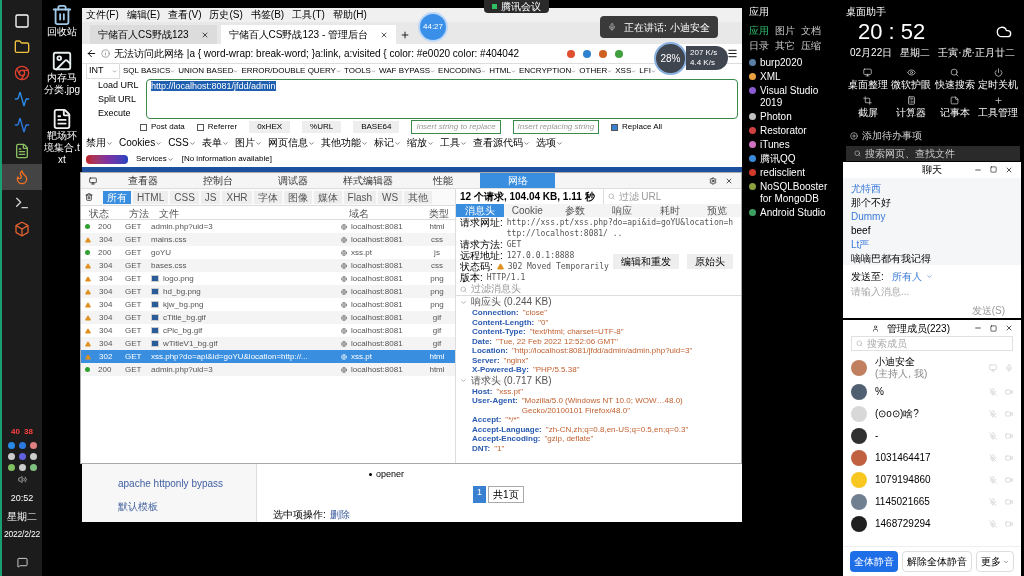 This screenshot has height=576, width=1024. I want to click on launcher-tab: 文档, so click(811, 30).